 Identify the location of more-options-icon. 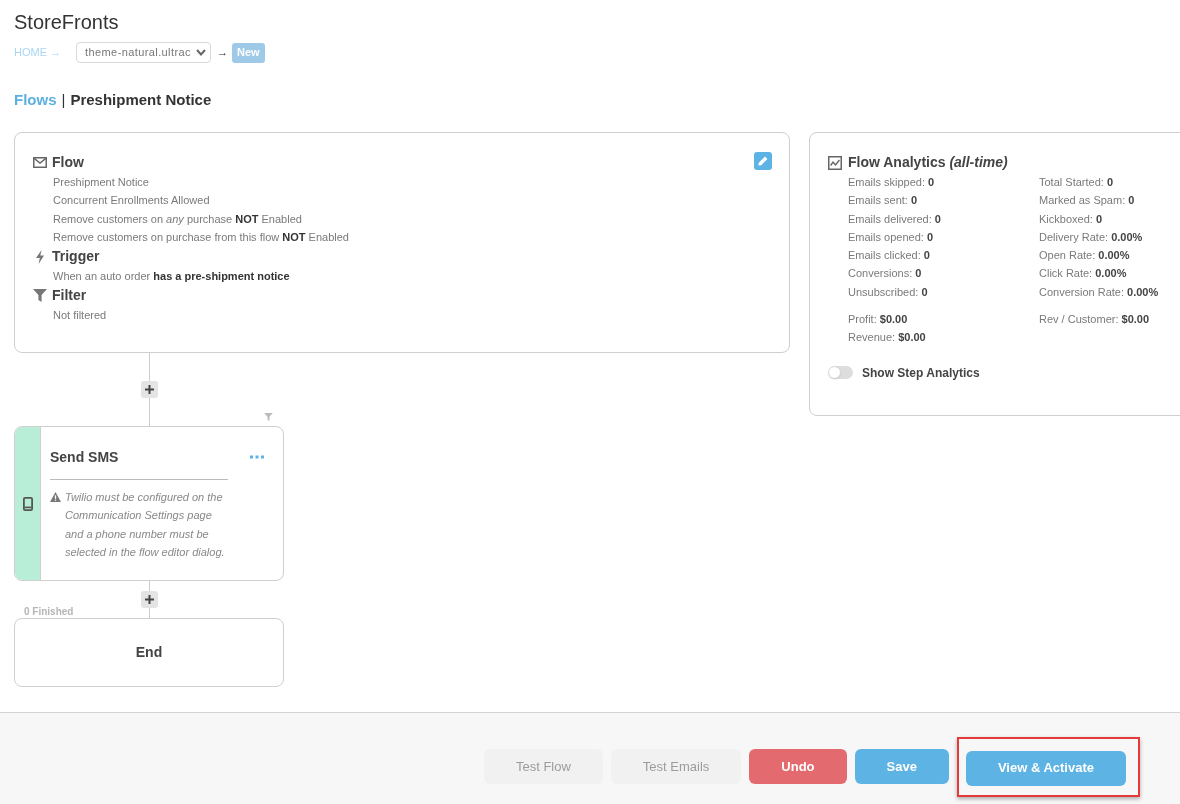
(257, 457).